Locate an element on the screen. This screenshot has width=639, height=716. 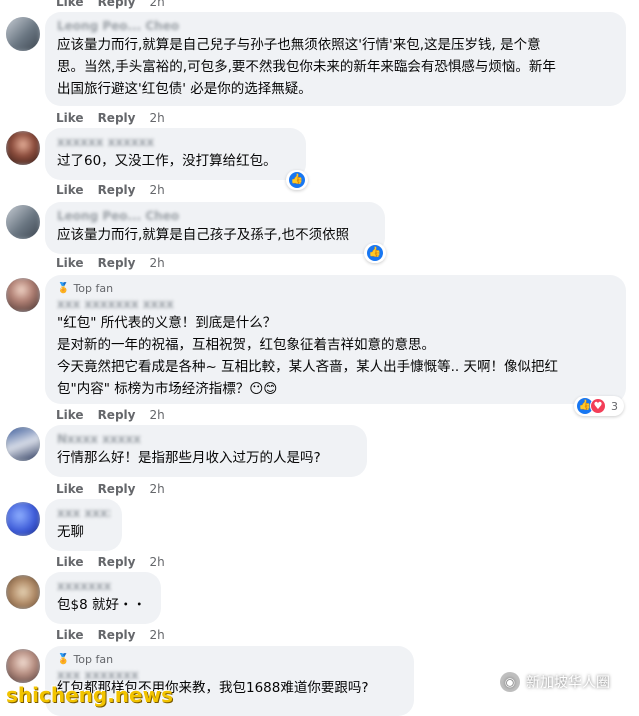
comment-bubble: xxx xxxxx 无聊 is located at coordinates (83, 525).